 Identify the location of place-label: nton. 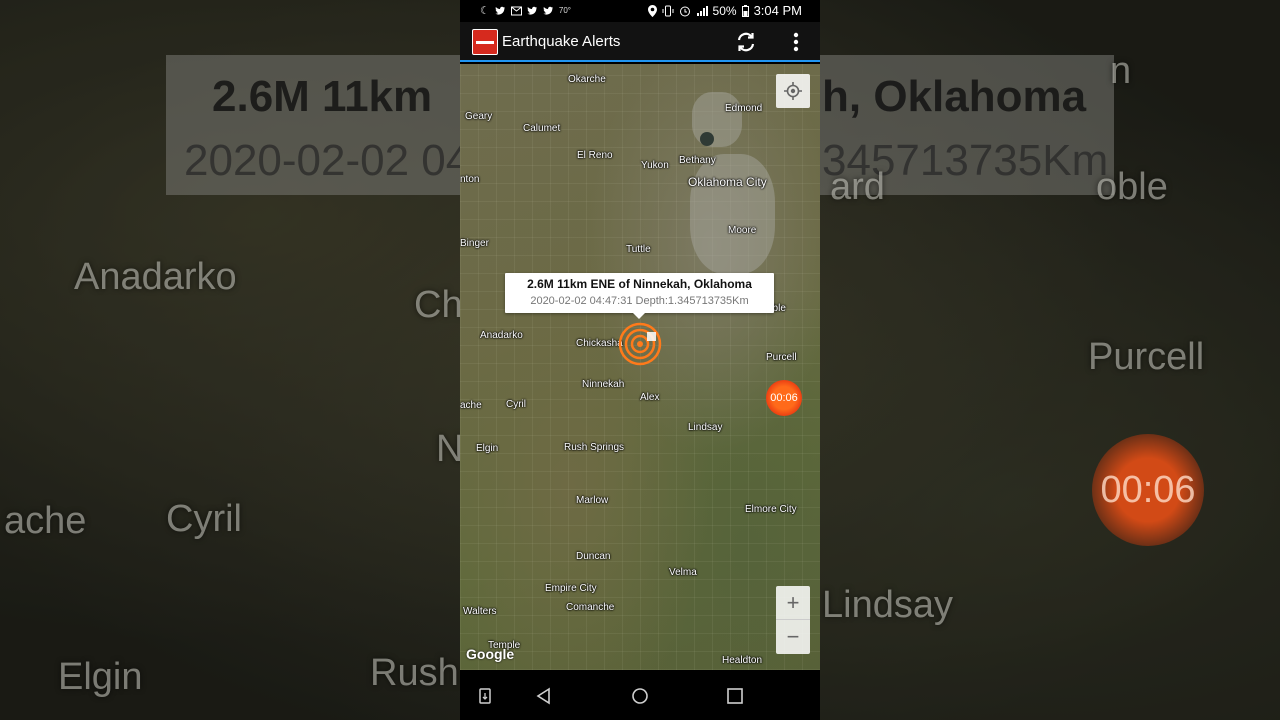
(470, 179).